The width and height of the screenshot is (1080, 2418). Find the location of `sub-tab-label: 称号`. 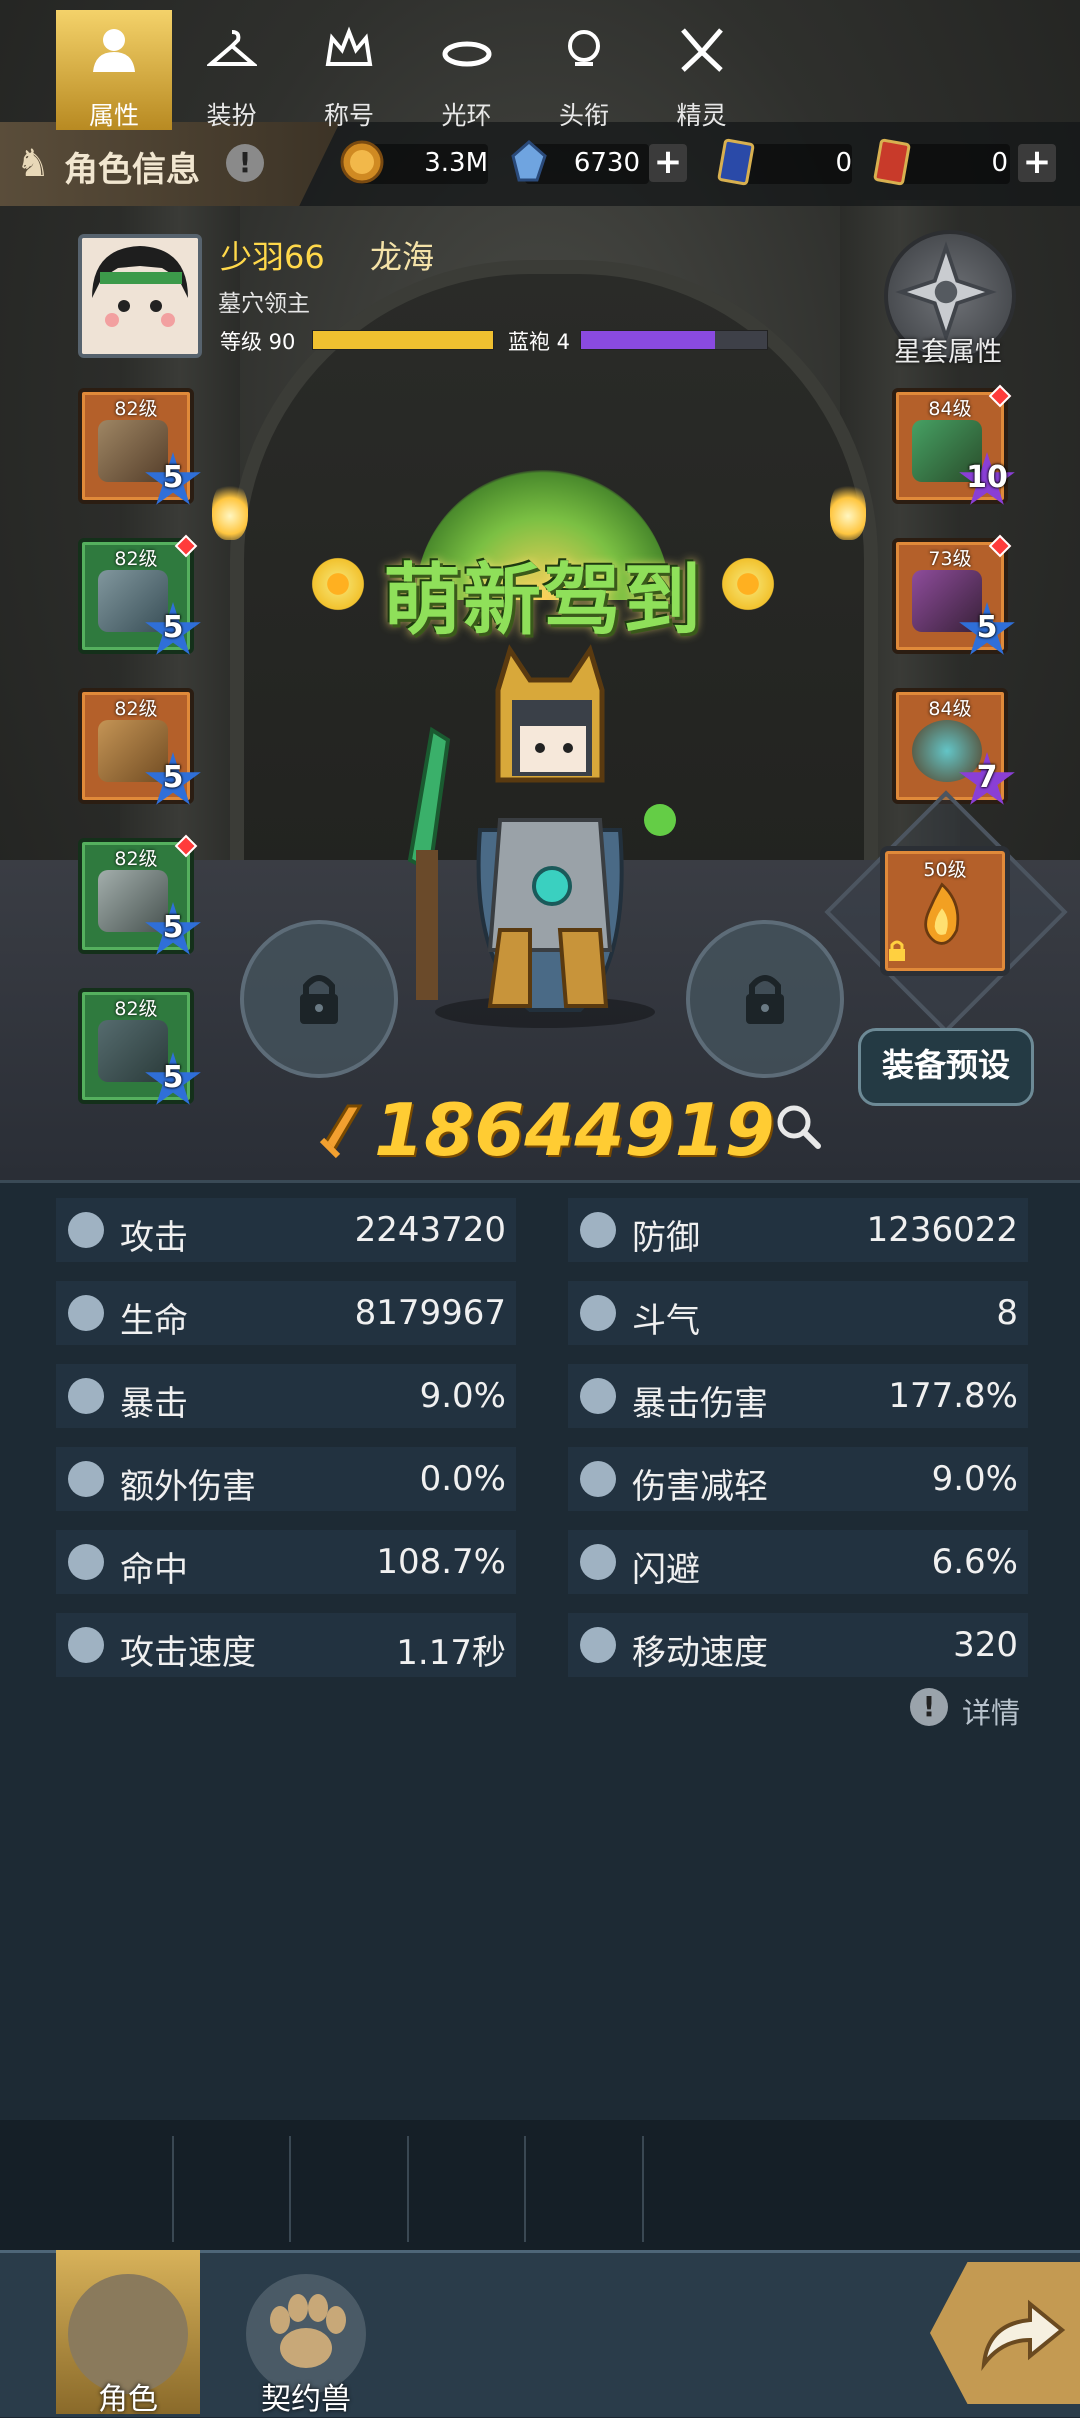

sub-tab-label: 称号 is located at coordinates (348, 115).